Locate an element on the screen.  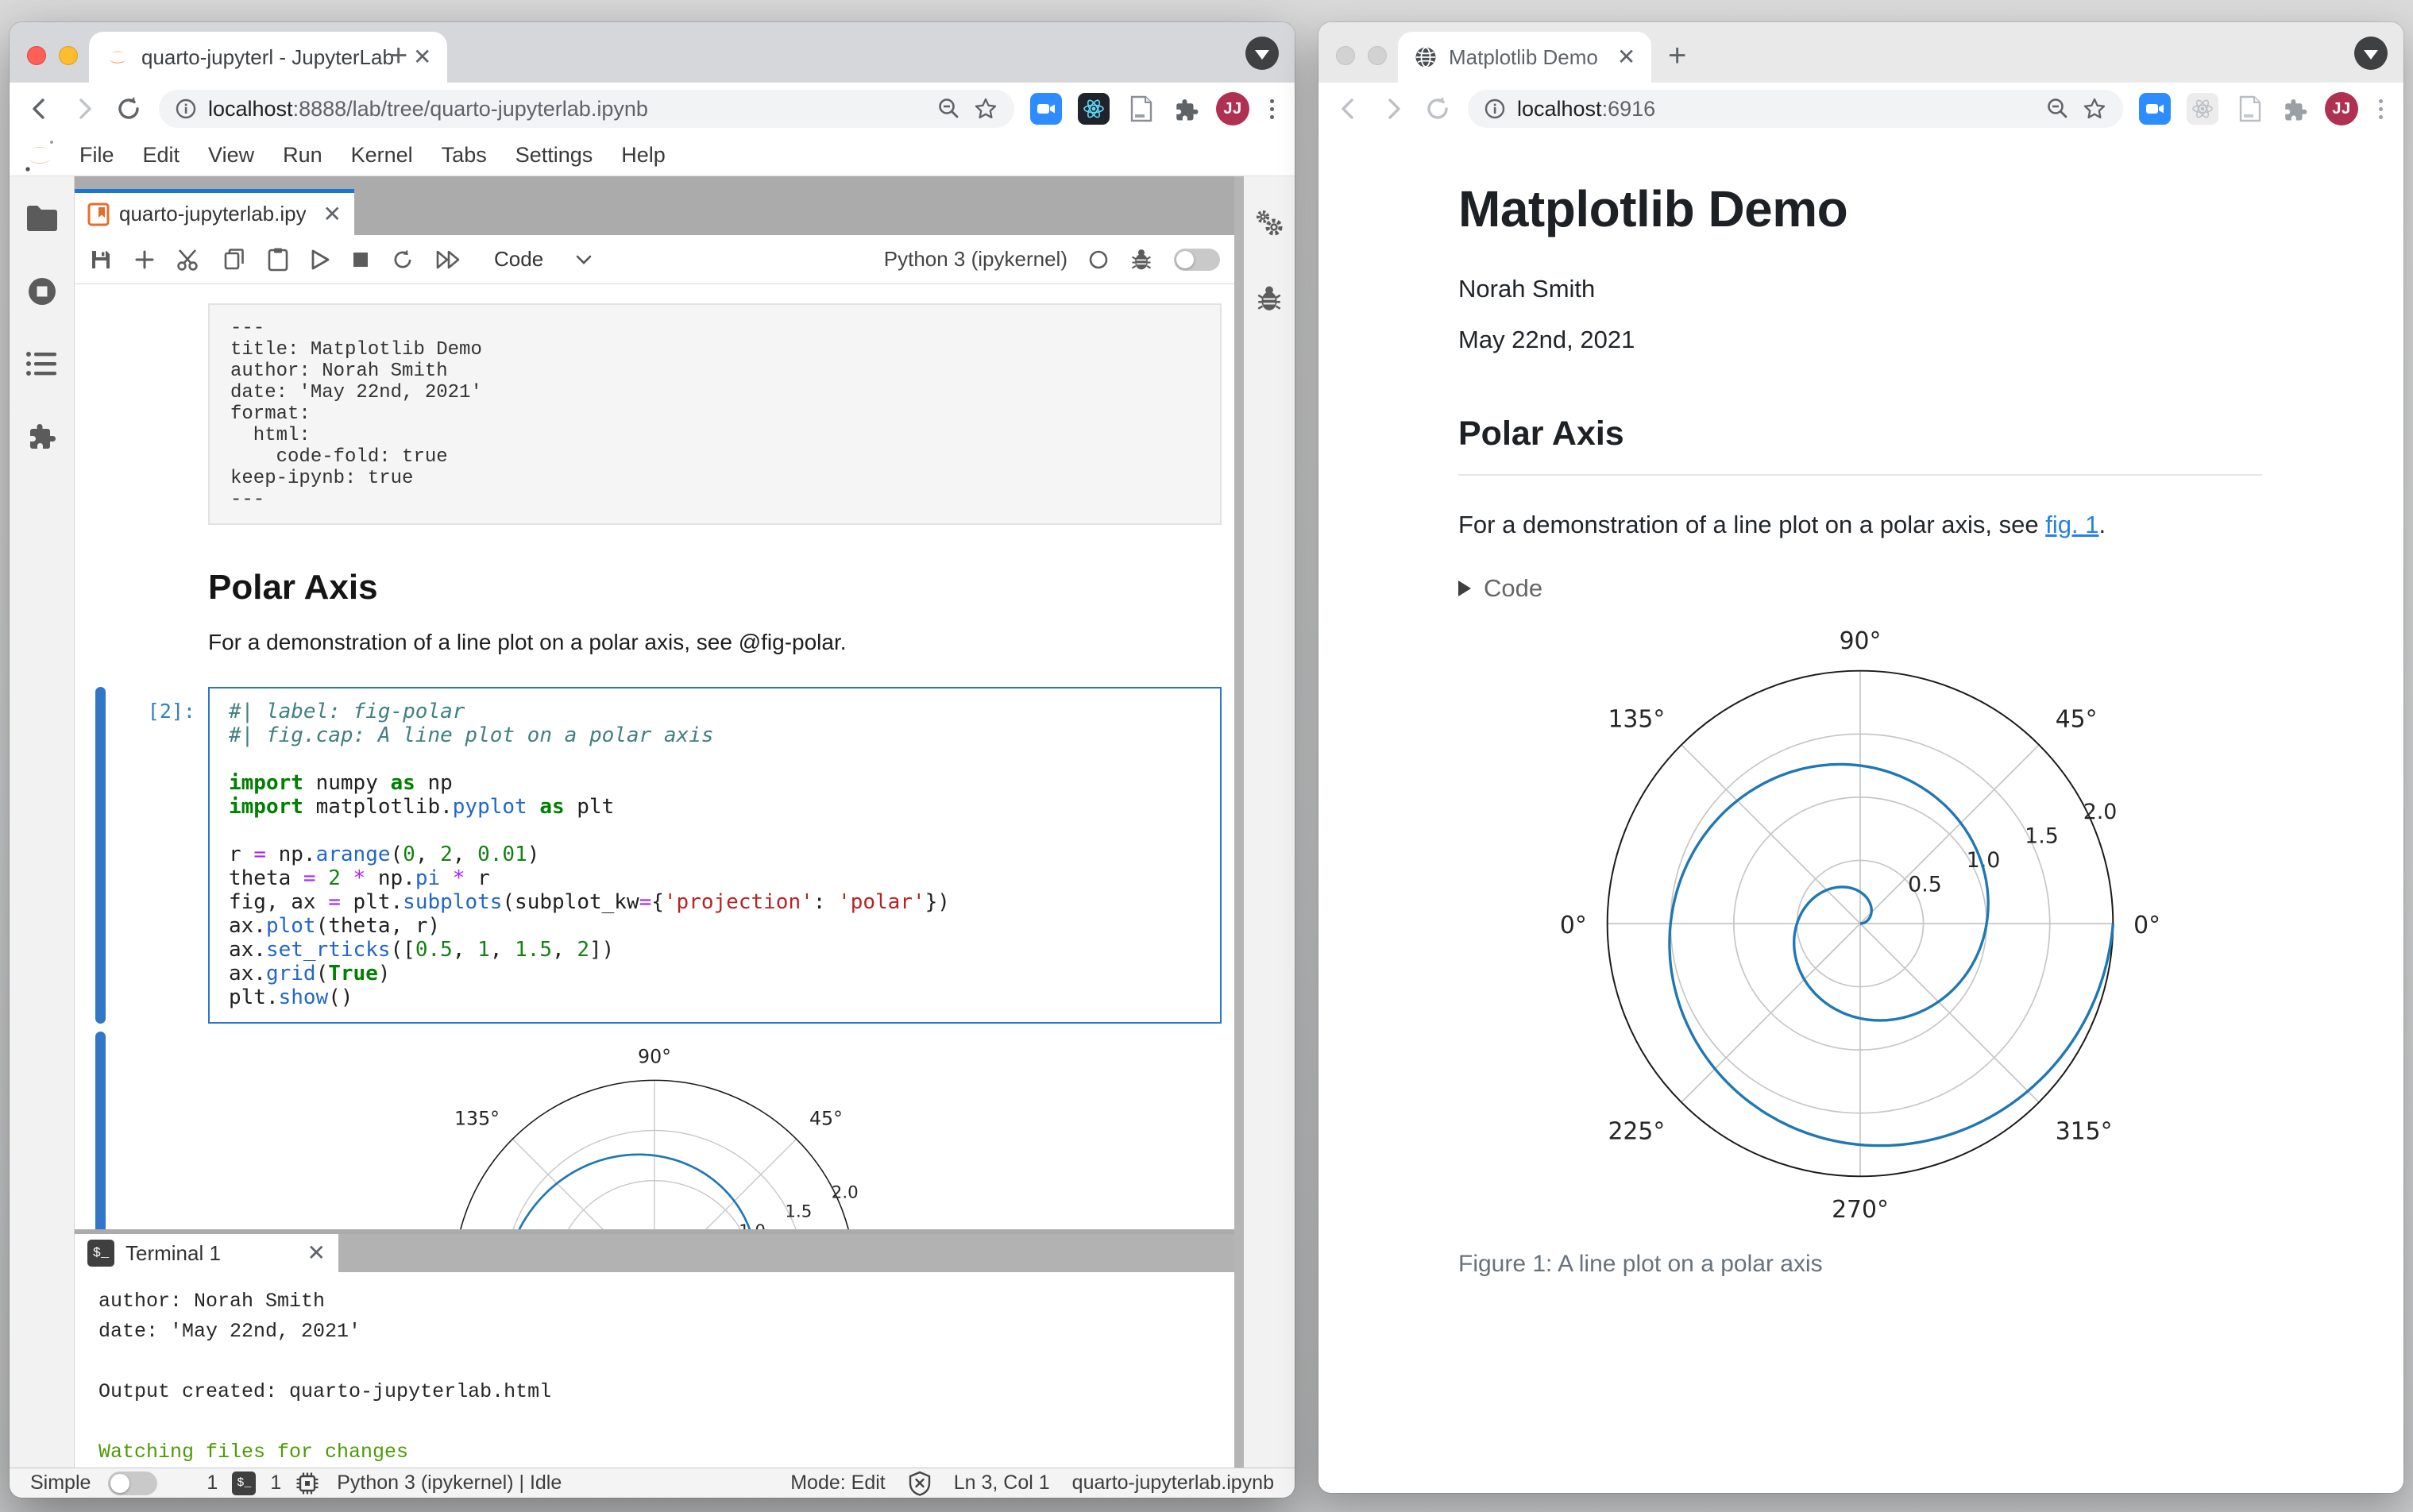
code-line: theta = 2 * np.pi * r is located at coordinates (717, 878).